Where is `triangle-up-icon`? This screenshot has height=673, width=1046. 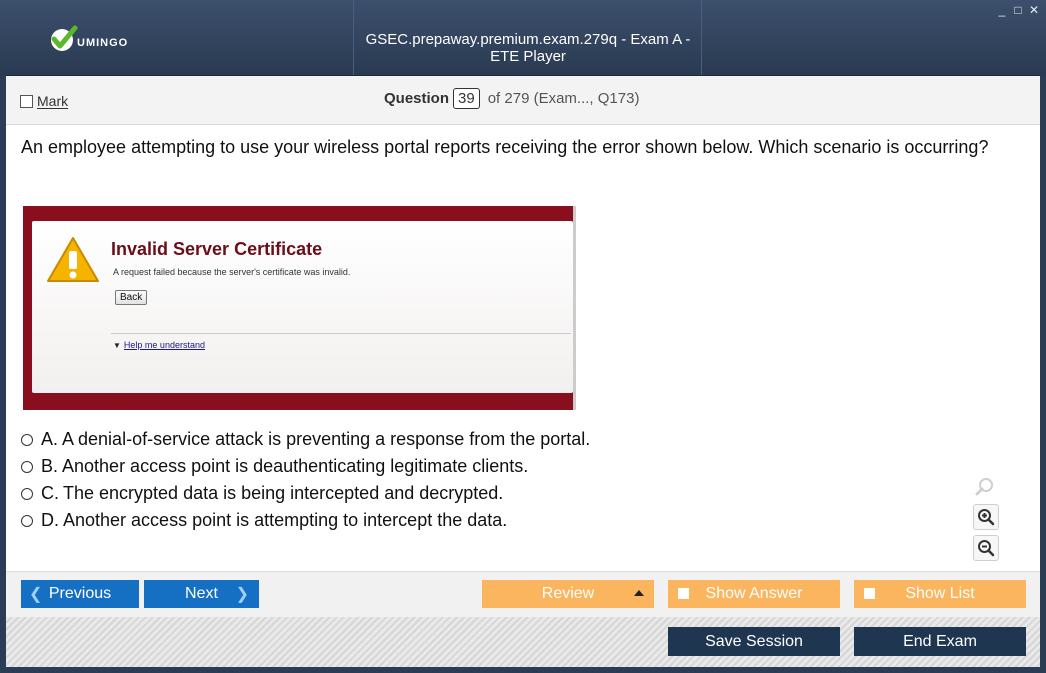
triangle-up-icon is located at coordinates (639, 593).